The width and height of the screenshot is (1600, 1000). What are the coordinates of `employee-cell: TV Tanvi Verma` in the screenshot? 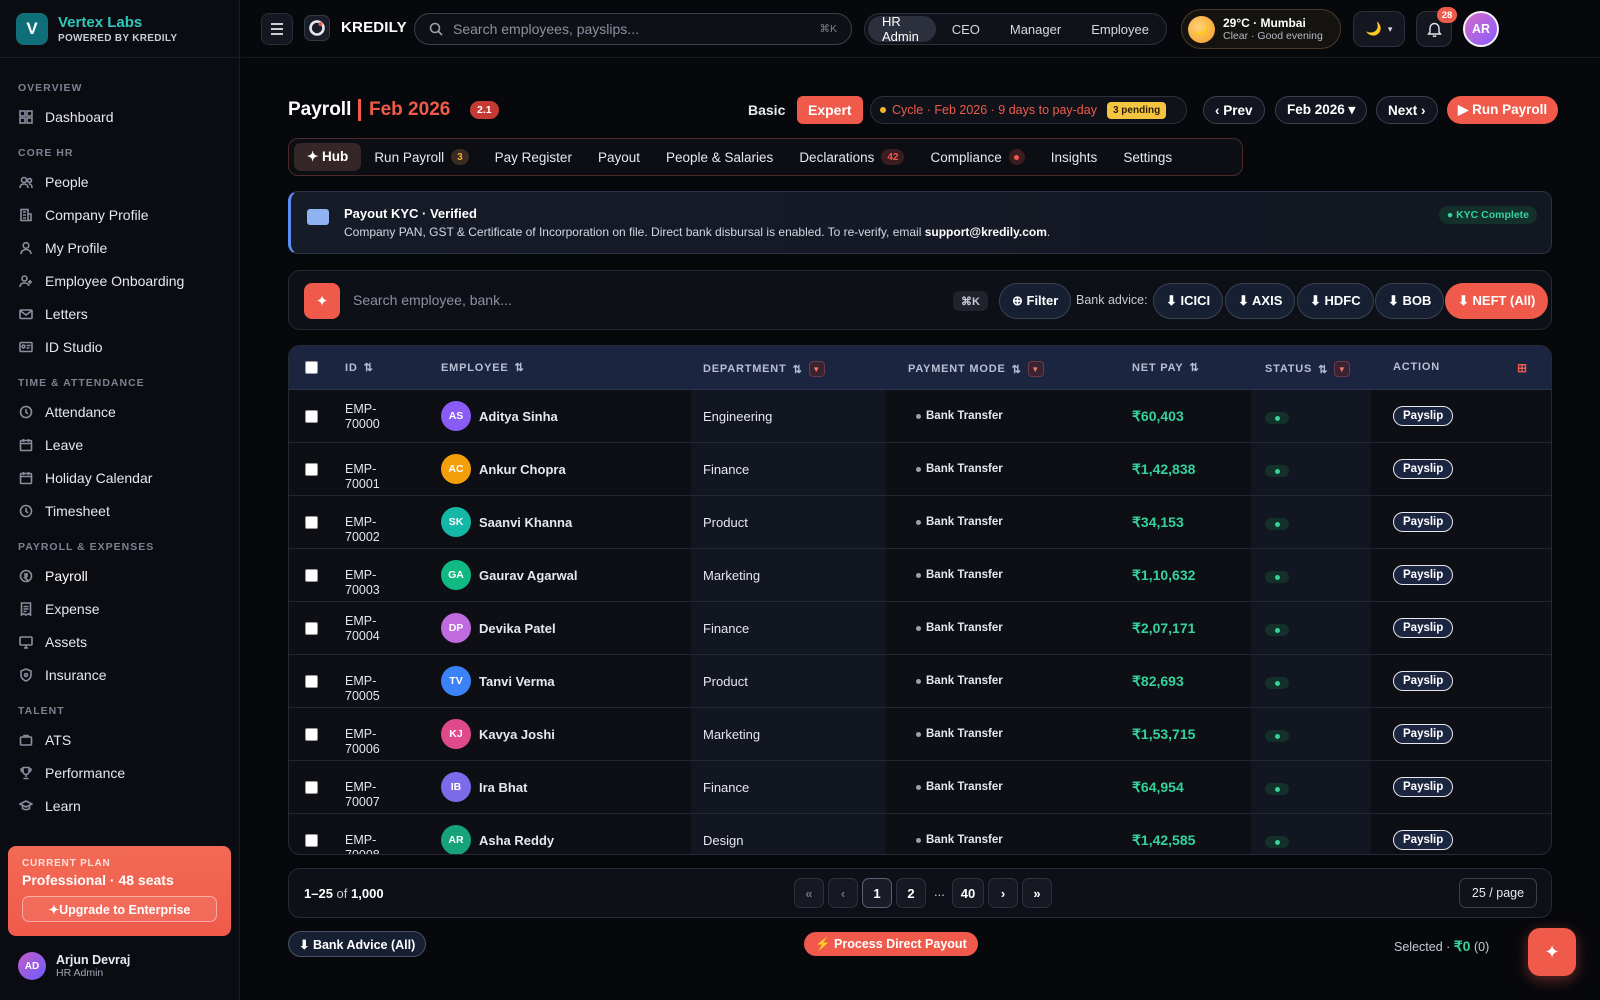 It's located at (498, 681).